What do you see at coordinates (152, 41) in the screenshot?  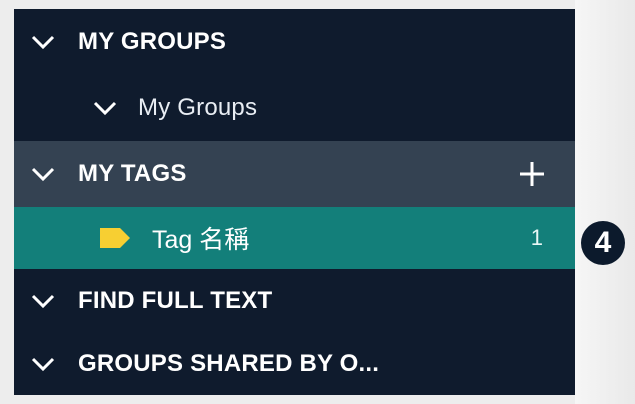 I see `section-label: MY GROUPS` at bounding box center [152, 41].